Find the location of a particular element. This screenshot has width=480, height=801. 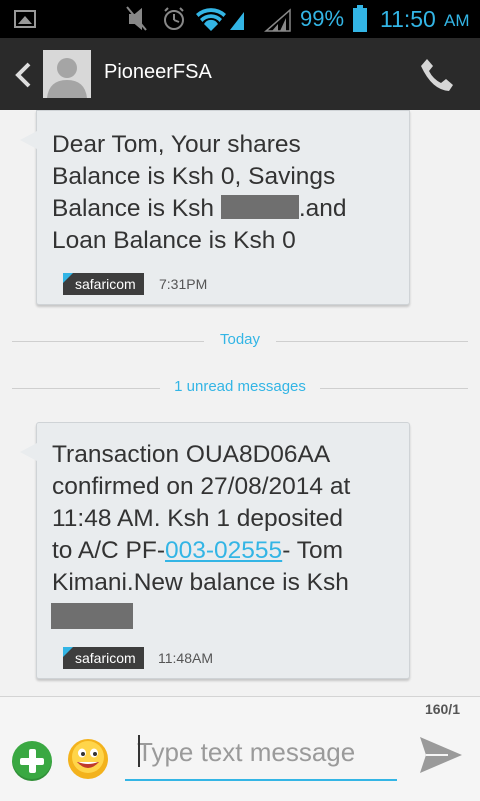

status-bar: 99% 11:50 AM is located at coordinates (240, 19).